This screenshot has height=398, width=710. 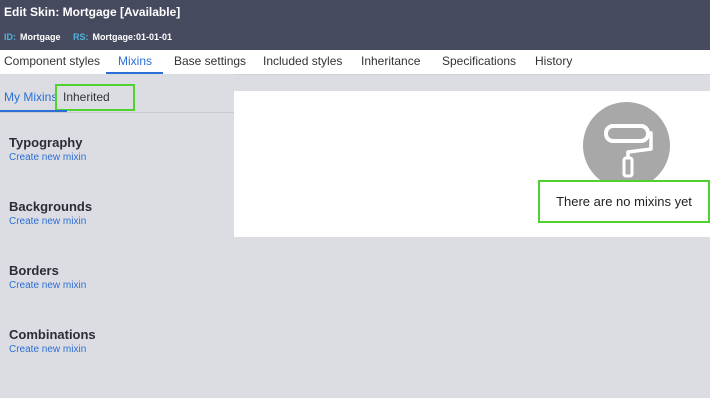 What do you see at coordinates (553, 61) in the screenshot?
I see `tab-history: History` at bounding box center [553, 61].